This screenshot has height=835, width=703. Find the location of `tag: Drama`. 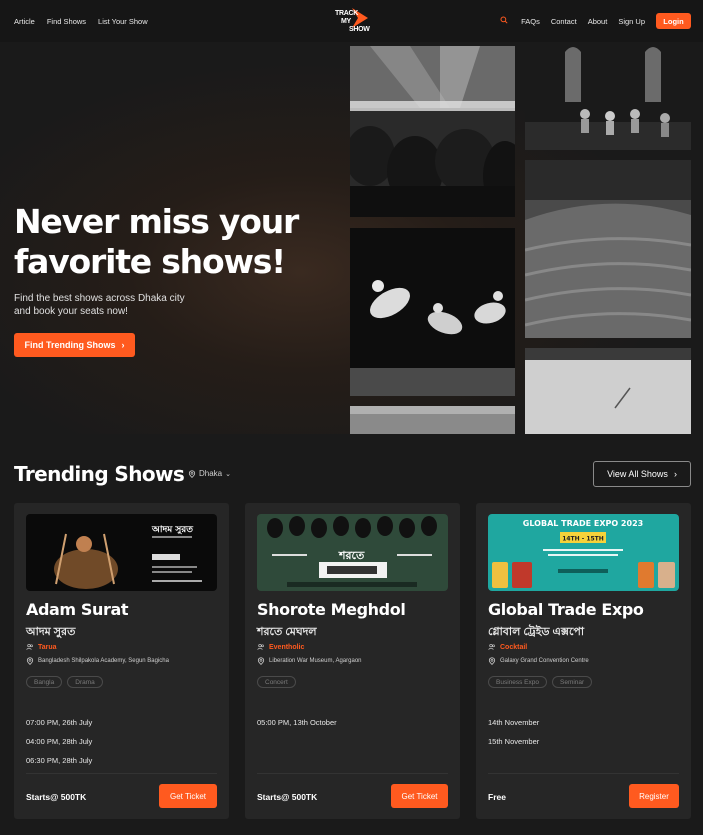

tag: Drama is located at coordinates (85, 682).